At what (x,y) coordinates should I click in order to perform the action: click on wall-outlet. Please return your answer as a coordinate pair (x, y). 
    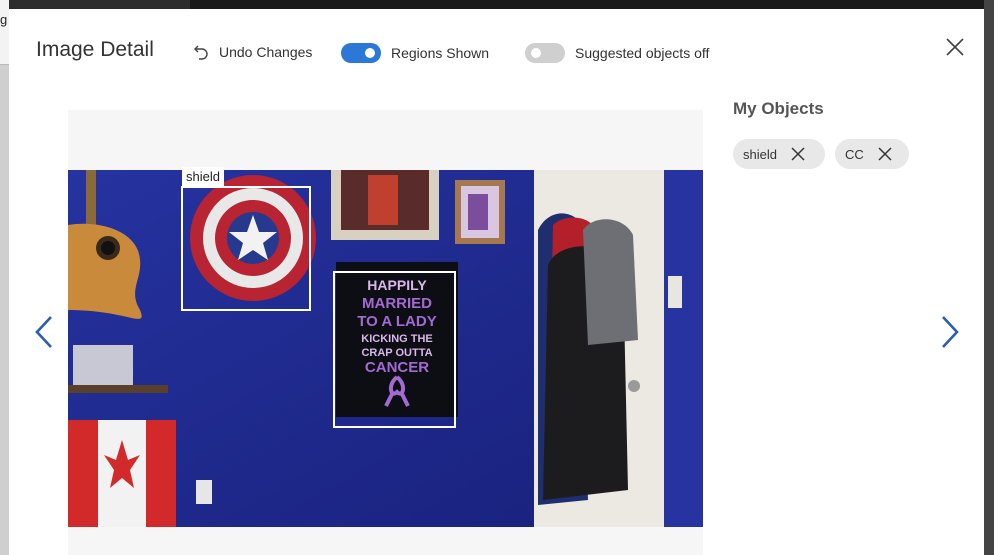
    Looking at the image, I should click on (204, 492).